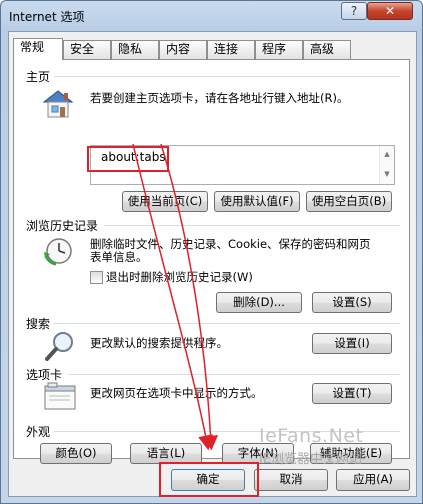 This screenshot has width=423, height=504. Describe the element at coordinates (38, 49) in the screenshot. I see `tab-general: 常规` at that location.